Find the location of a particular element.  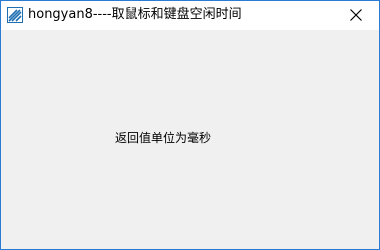

info-label: 返回值单位为毫秒 is located at coordinates (163, 138).